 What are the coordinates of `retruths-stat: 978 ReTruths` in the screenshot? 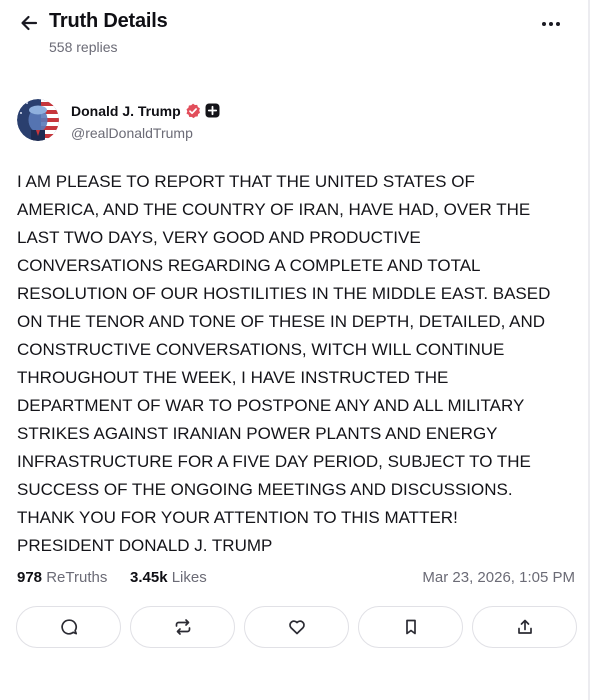 It's located at (62, 577).